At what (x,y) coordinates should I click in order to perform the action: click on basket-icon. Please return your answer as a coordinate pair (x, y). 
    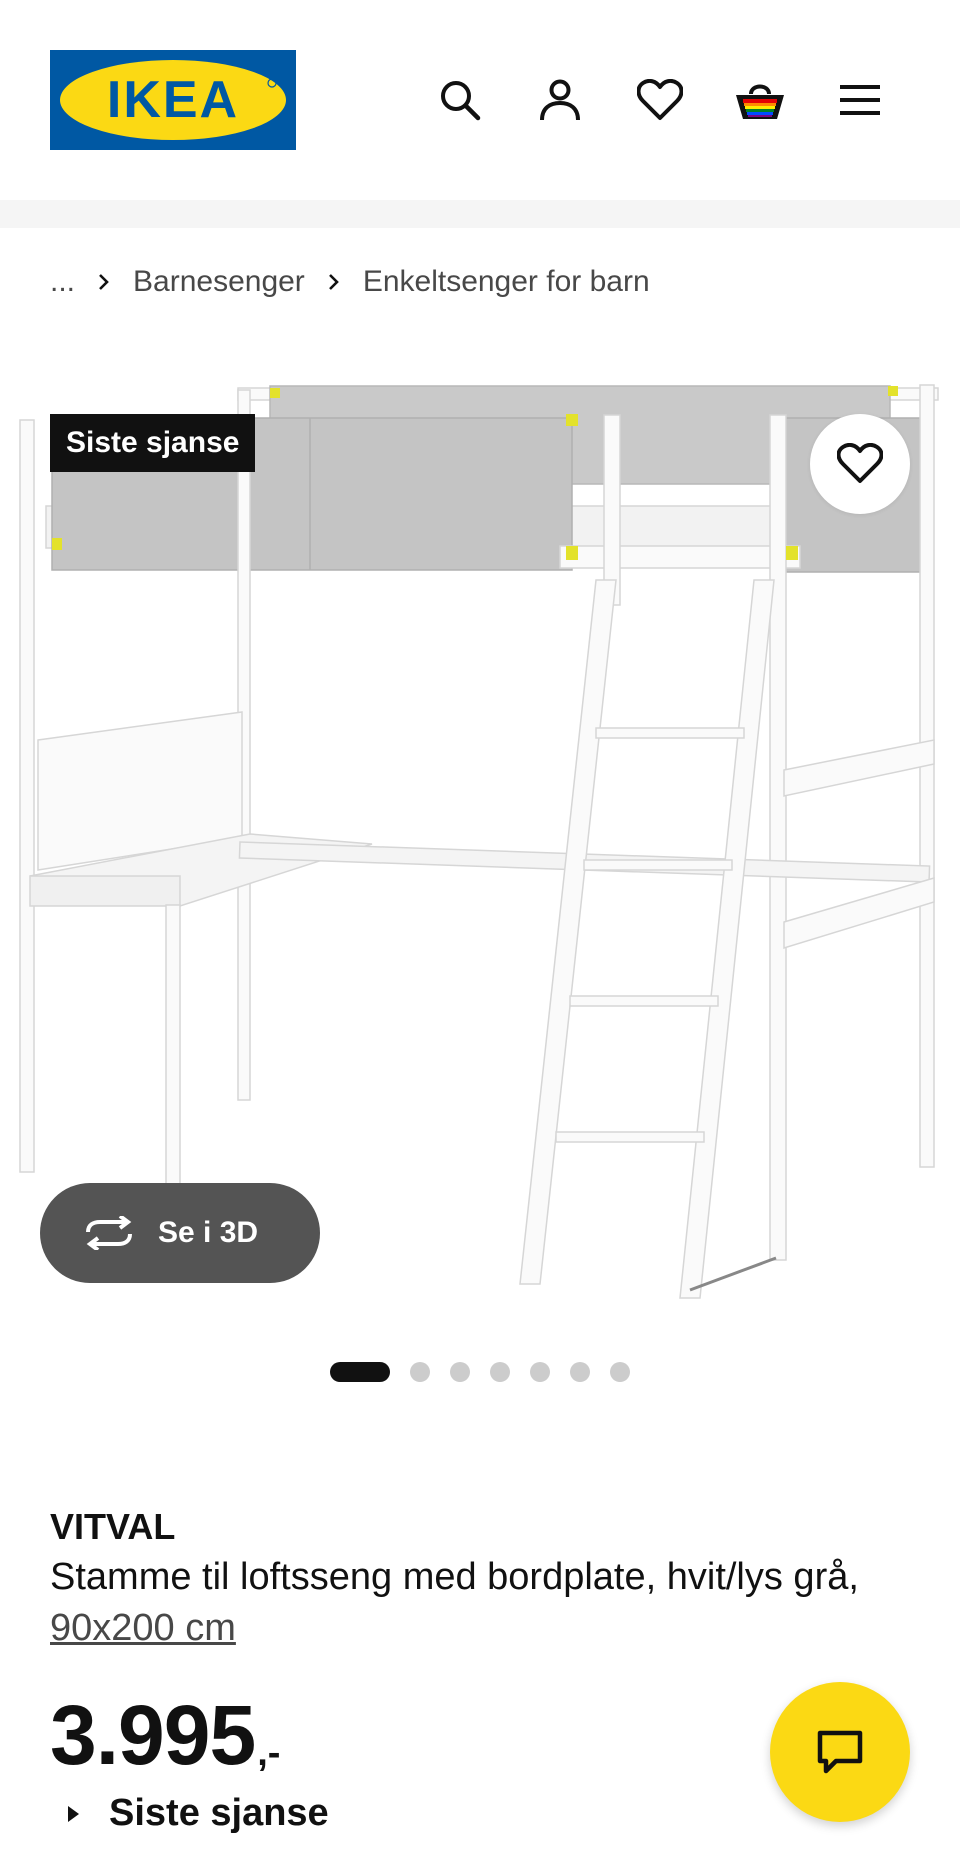
    Looking at the image, I should click on (760, 101).